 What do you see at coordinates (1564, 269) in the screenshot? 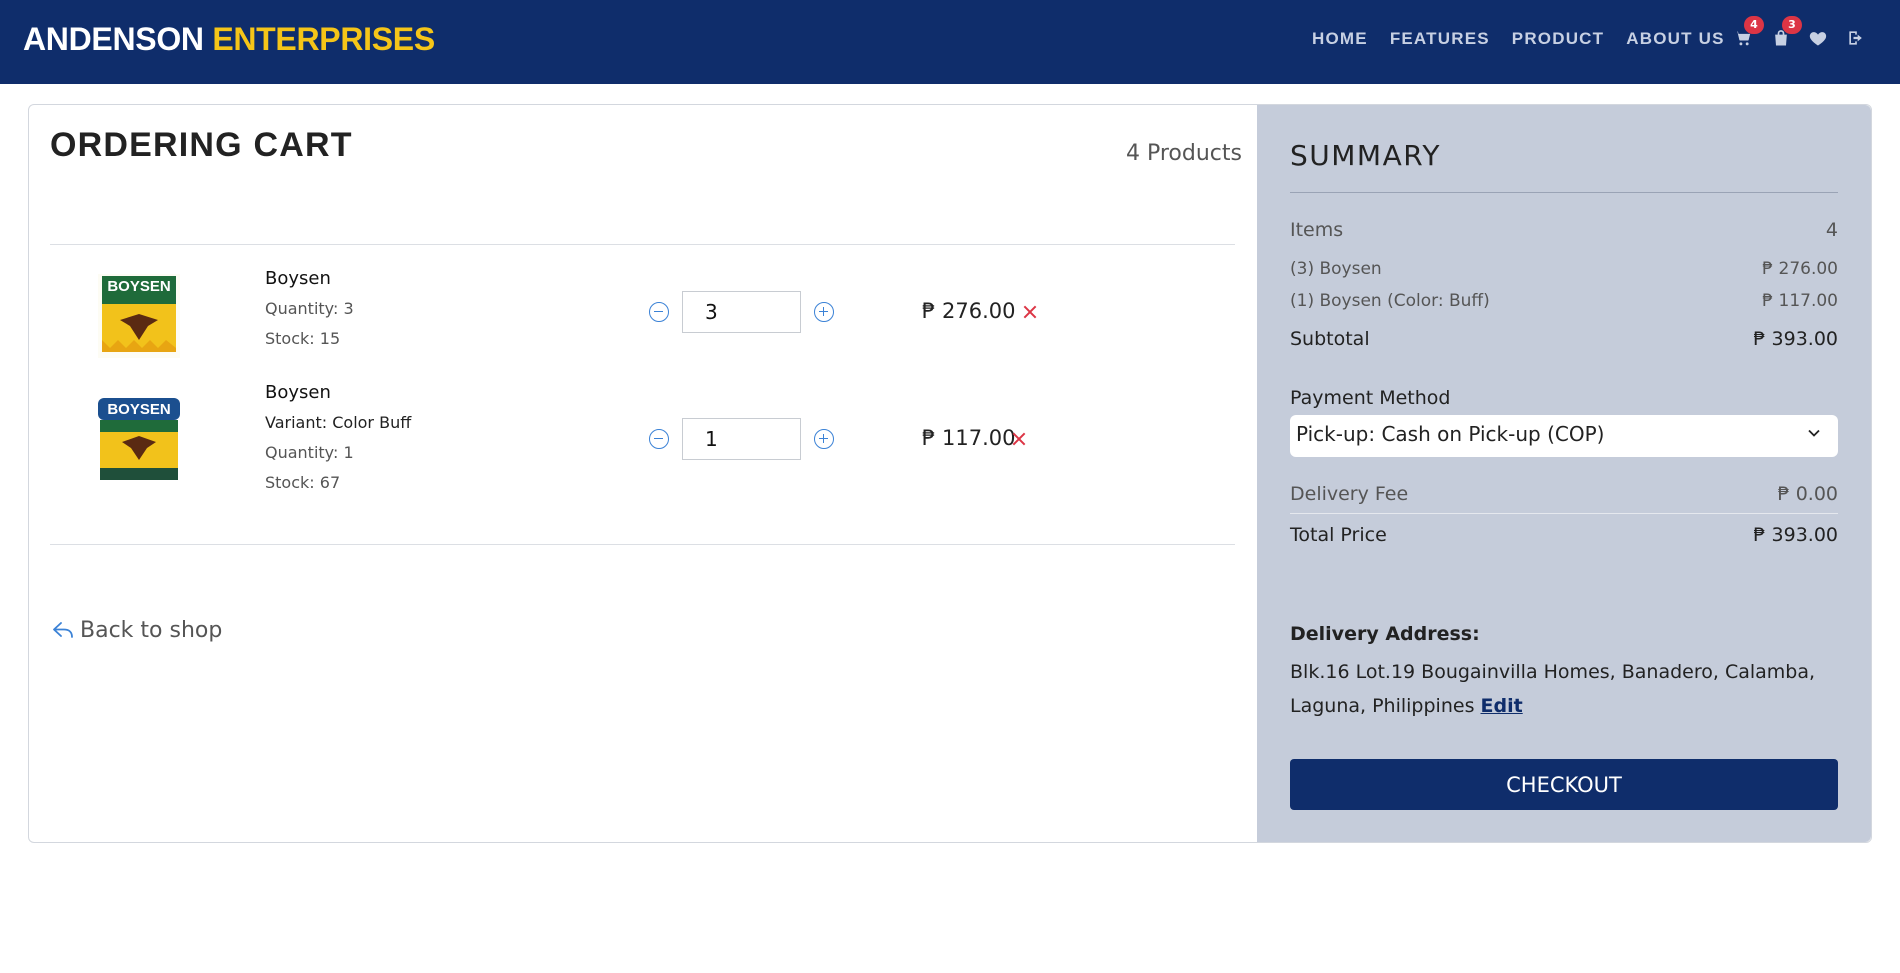
I see `summary-line-item: (3) Boysen ₱ 276.00` at bounding box center [1564, 269].